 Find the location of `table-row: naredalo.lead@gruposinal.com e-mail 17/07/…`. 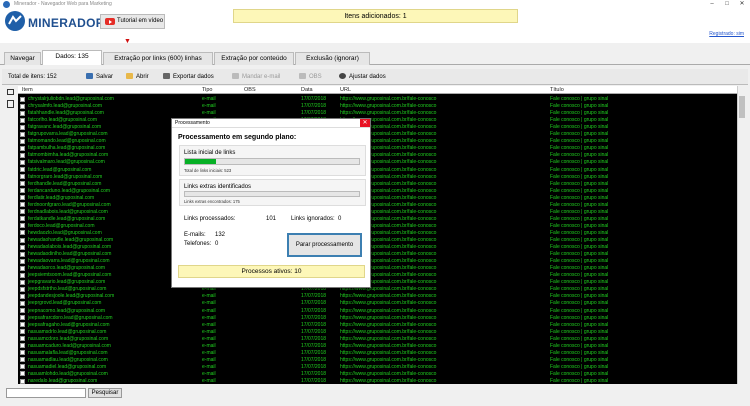

table-row: naredalo.lead@gruposinal.com e-mail 17/07/… is located at coordinates (377, 380).